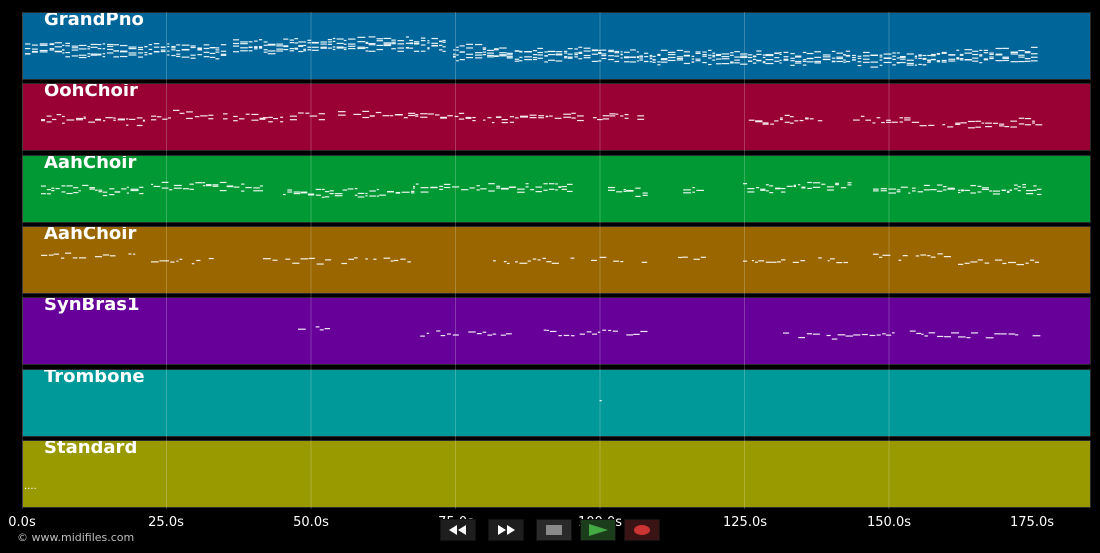  Describe the element at coordinates (458, 530) in the screenshot. I see `rewind-button` at that location.